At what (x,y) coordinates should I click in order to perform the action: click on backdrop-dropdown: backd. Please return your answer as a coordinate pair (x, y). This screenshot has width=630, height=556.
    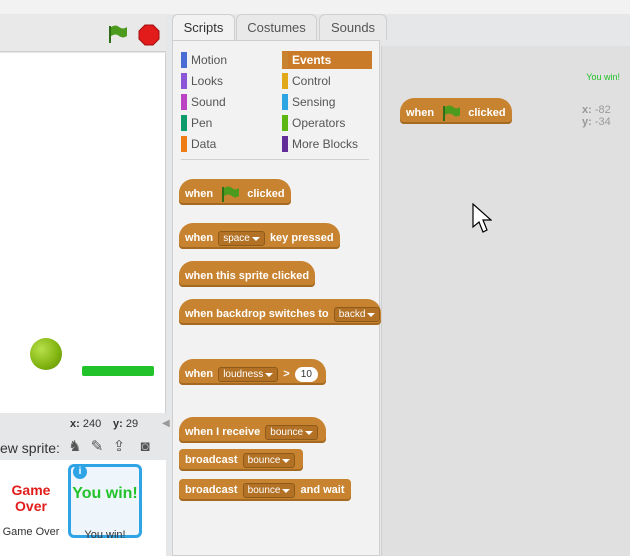
    Looking at the image, I should click on (357, 314).